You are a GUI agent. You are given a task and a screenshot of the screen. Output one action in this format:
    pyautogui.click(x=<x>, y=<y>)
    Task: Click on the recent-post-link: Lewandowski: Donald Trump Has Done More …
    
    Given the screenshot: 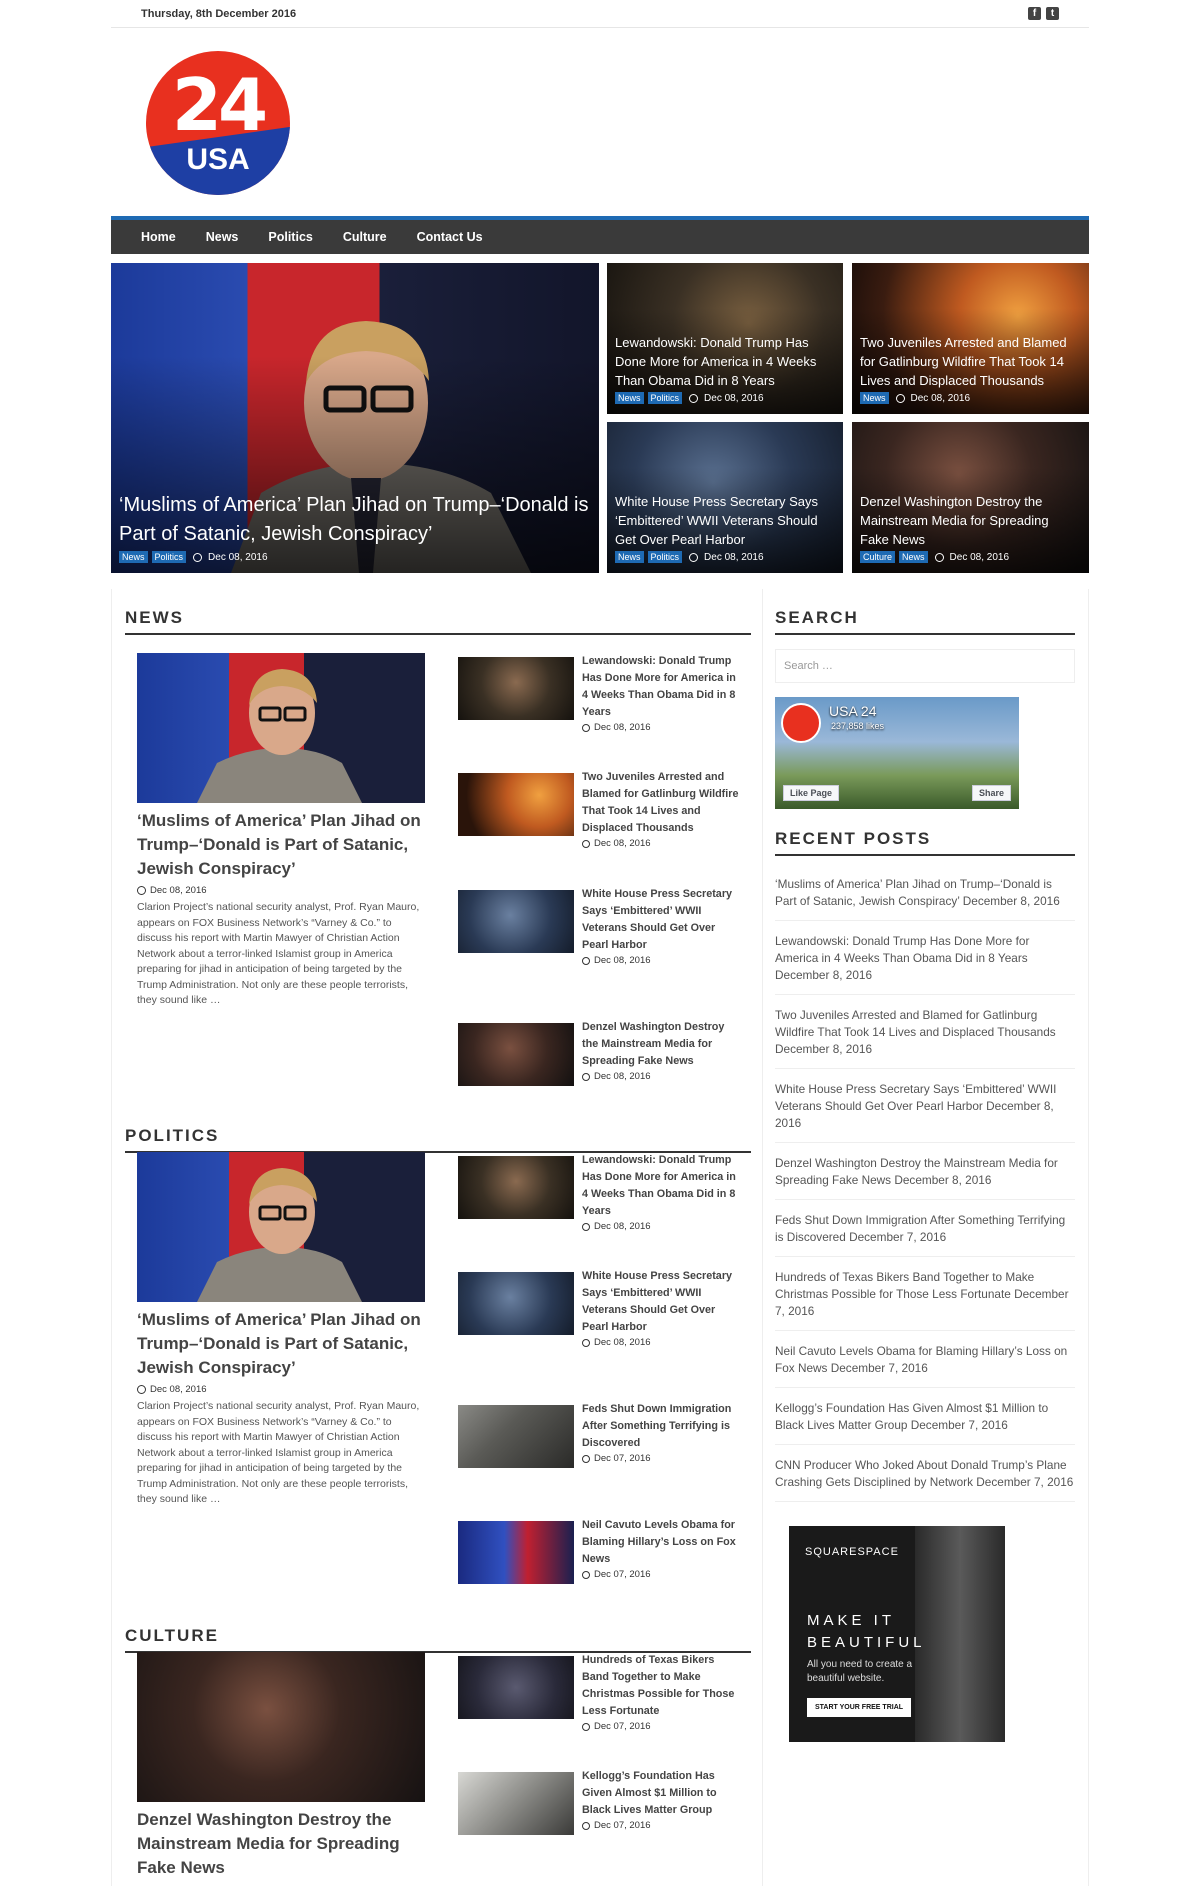 What is the action you would take?
    pyautogui.click(x=925, y=958)
    